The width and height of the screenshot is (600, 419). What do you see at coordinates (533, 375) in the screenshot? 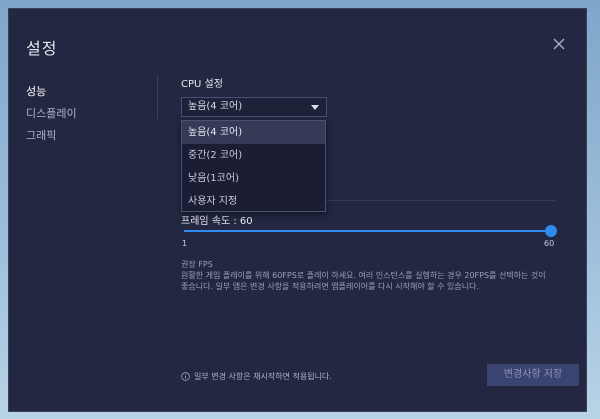
I see `save-changes-button: 변경사항 저장` at bounding box center [533, 375].